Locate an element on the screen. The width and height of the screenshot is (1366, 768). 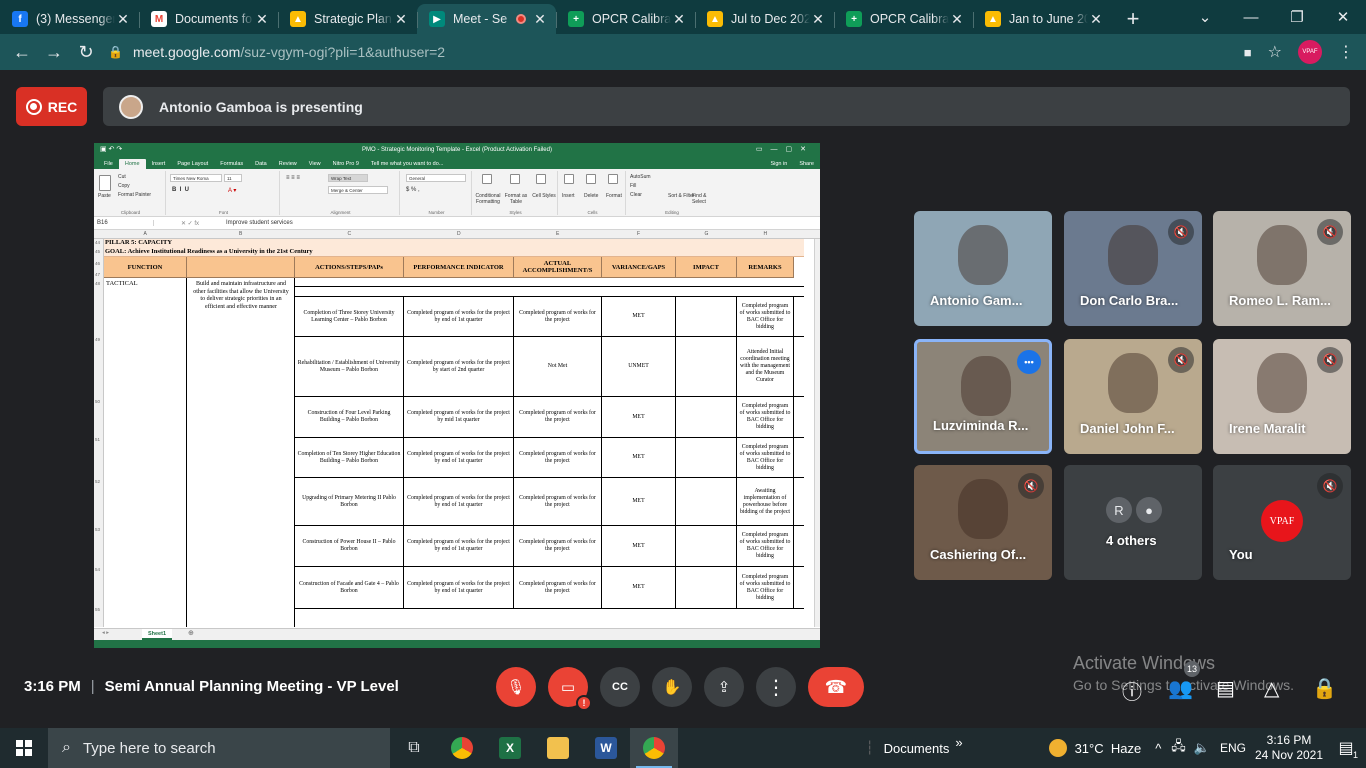
vertical-scrollbar is located at coordinates (817, 433).